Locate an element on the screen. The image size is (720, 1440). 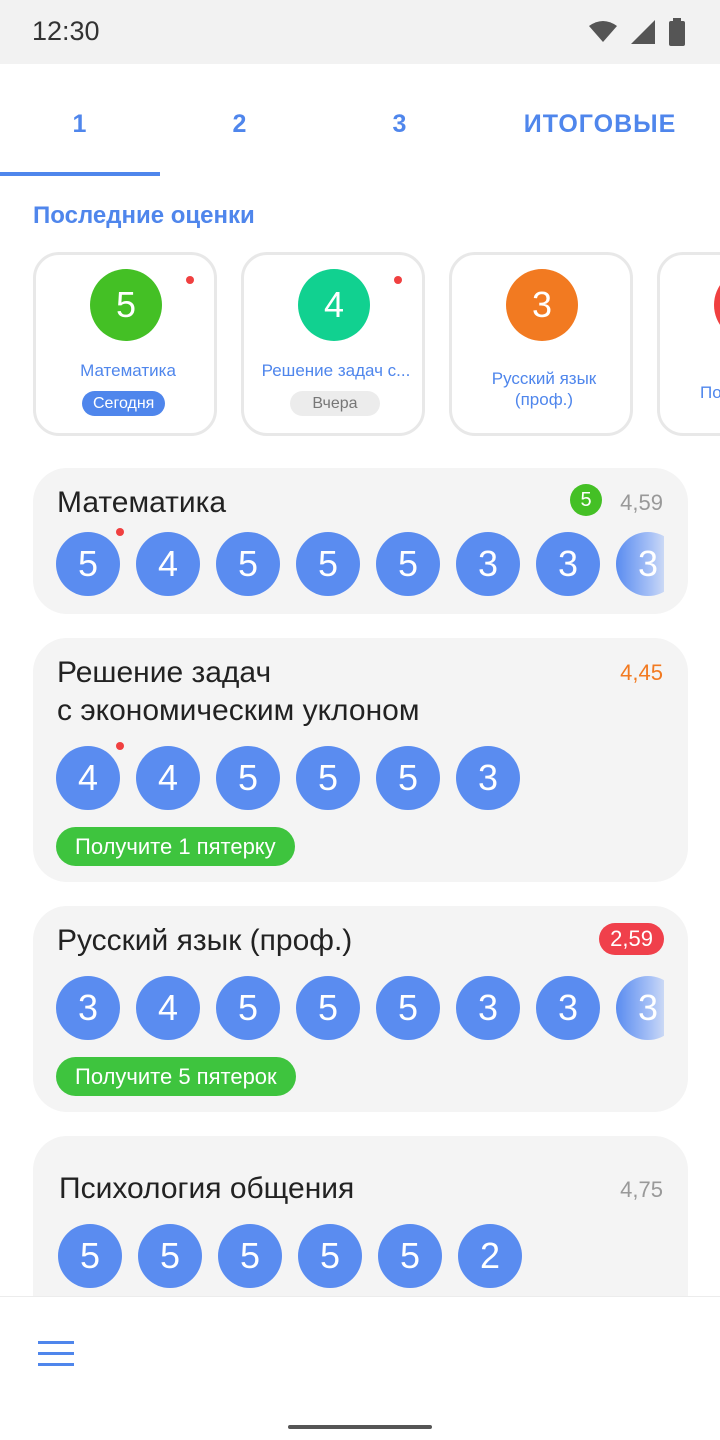
recent-grade-card: По is located at coordinates (688, 344).